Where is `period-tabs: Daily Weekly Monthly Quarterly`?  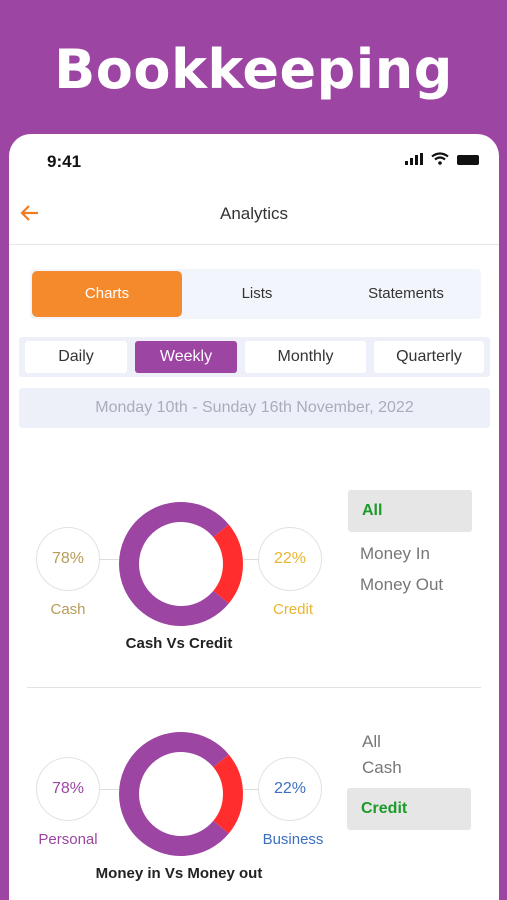 period-tabs: Daily Weekly Monthly Quarterly is located at coordinates (254, 357).